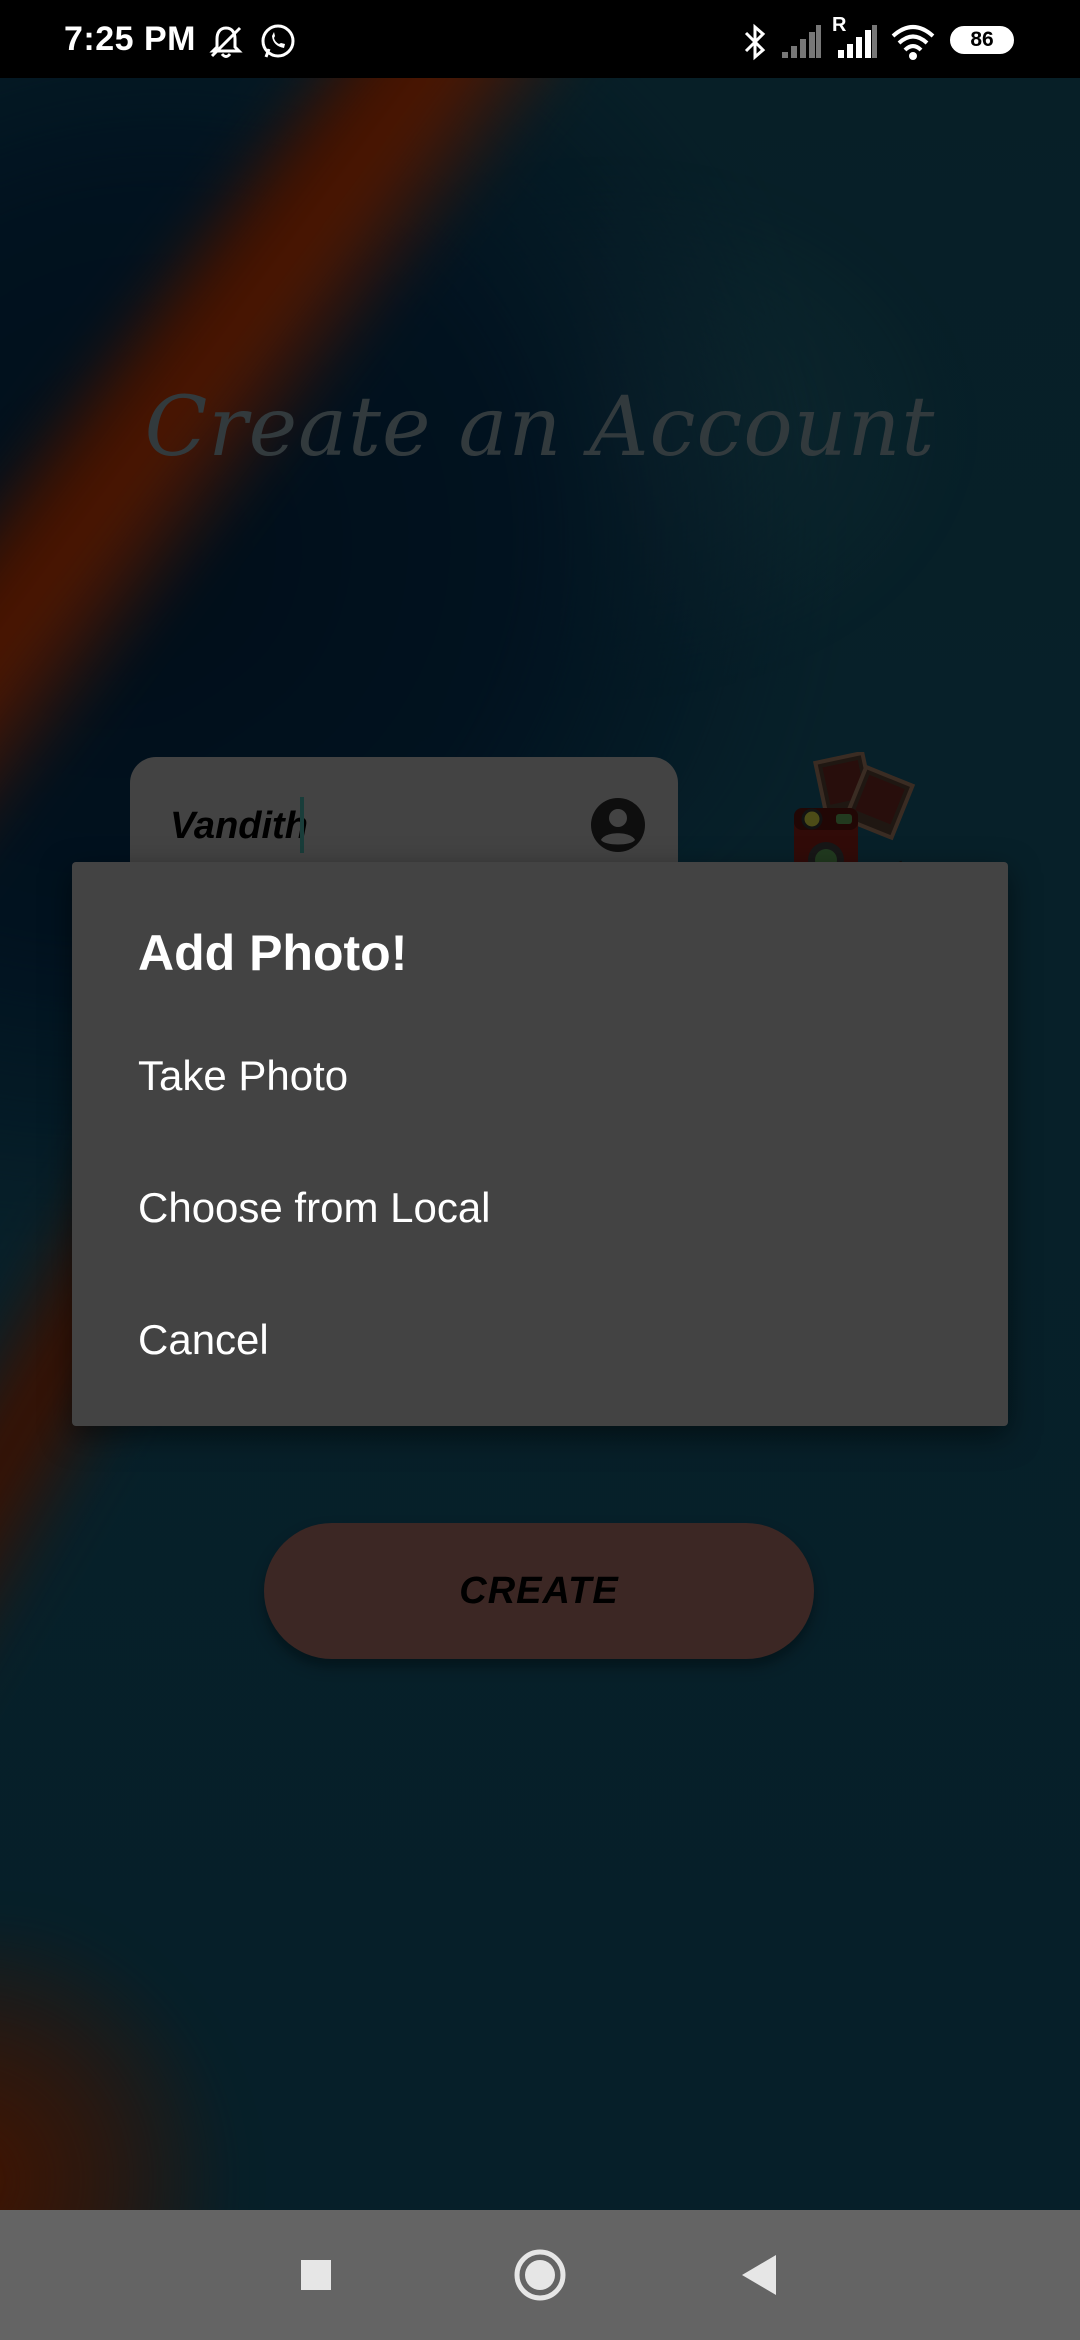 Image resolution: width=1080 pixels, height=2340 pixels. I want to click on cancel-label: Cancel, so click(203, 1339).